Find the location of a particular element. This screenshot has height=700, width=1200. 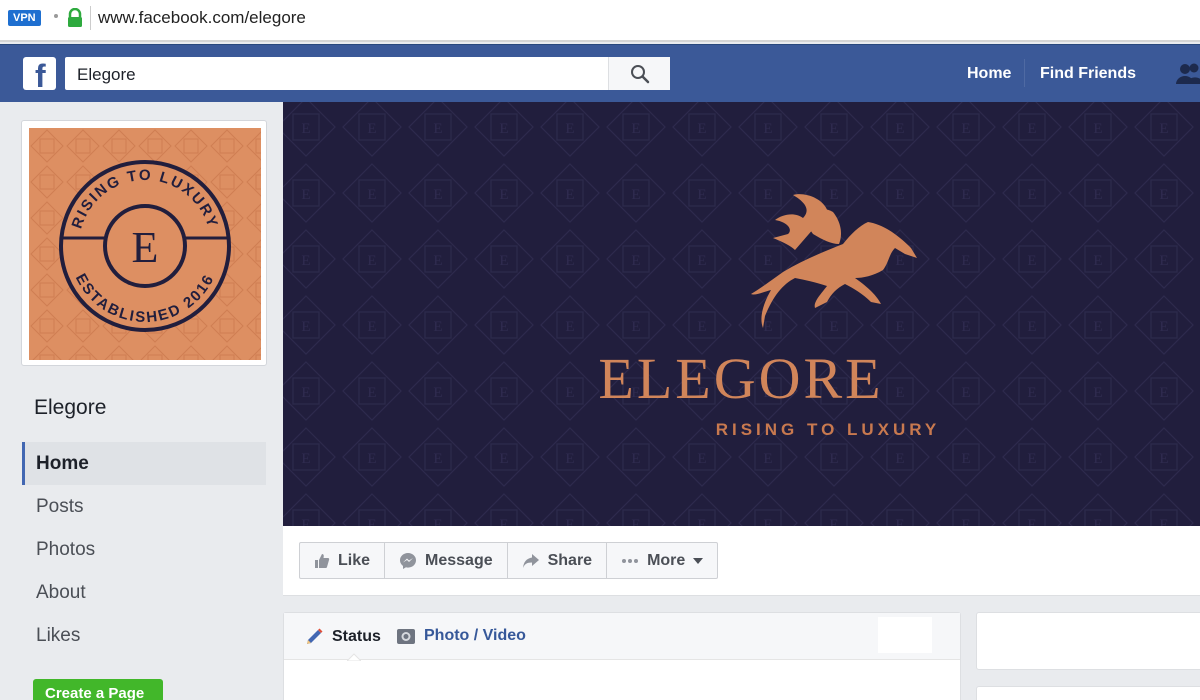

page-sidebar-nav: Home Posts Photos About Likes is located at coordinates (144, 549).